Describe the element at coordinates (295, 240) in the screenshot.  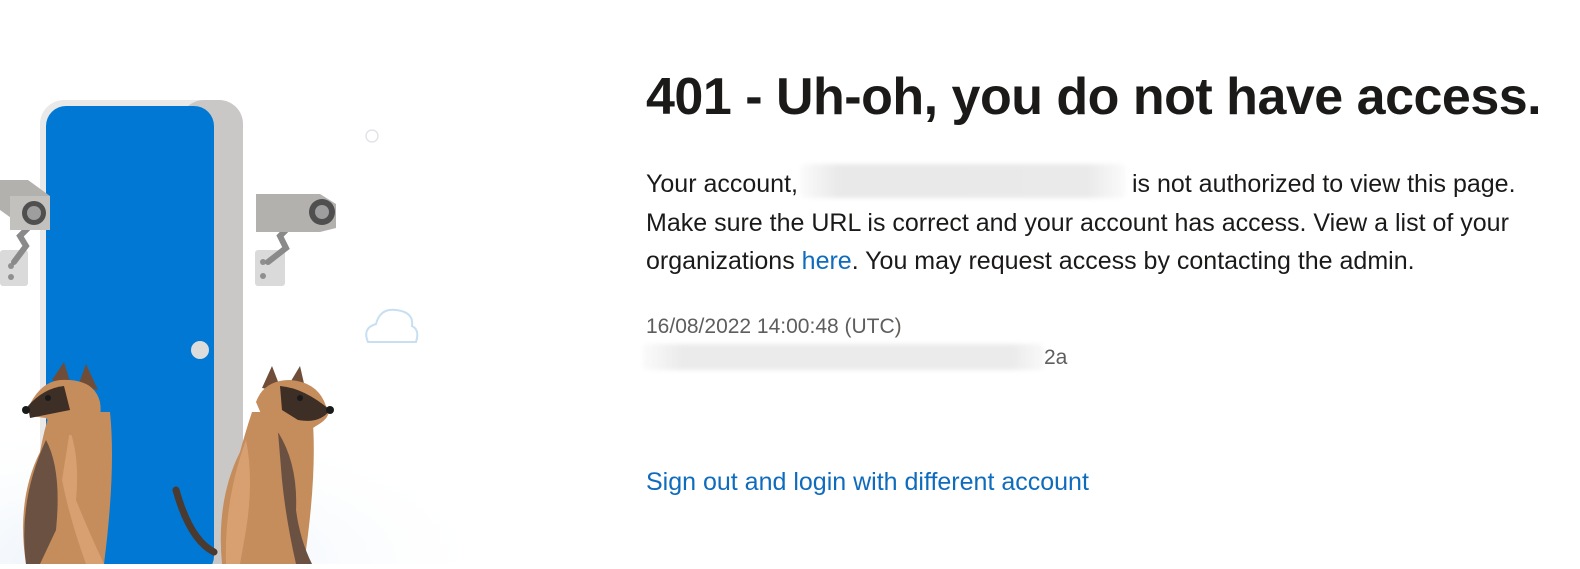
I see `security-camera-icon` at that location.